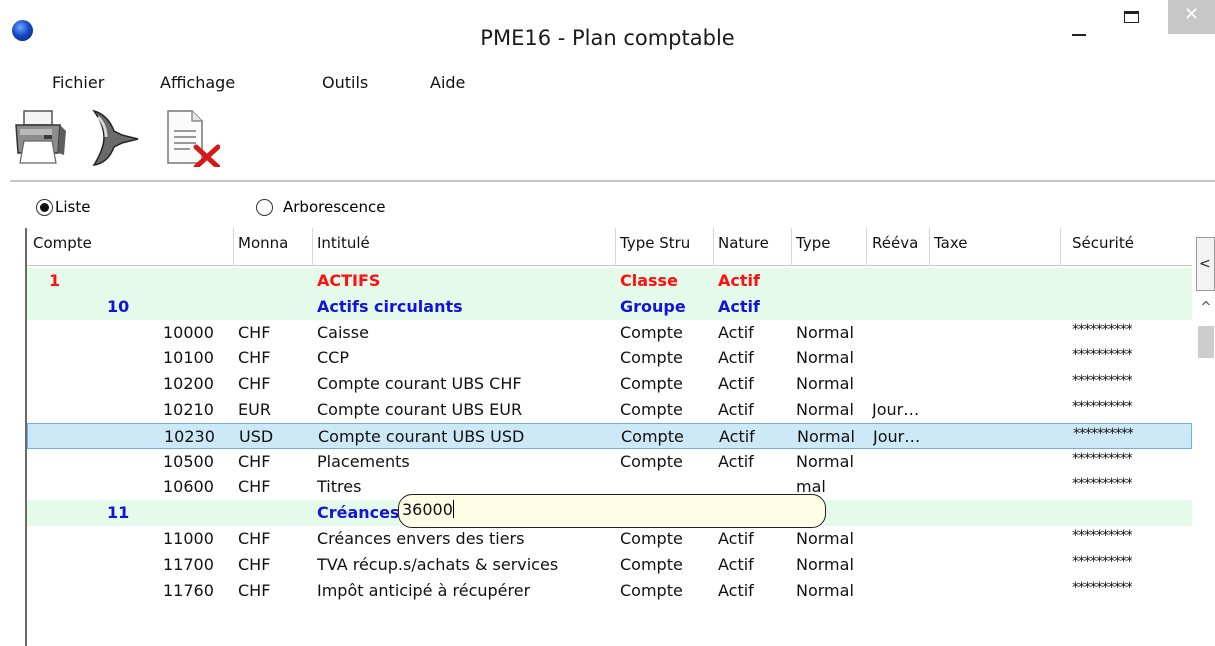 Image resolution: width=1215 pixels, height=646 pixels. Describe the element at coordinates (188, 461) in the screenshot. I see `cell-compte: 10500` at that location.